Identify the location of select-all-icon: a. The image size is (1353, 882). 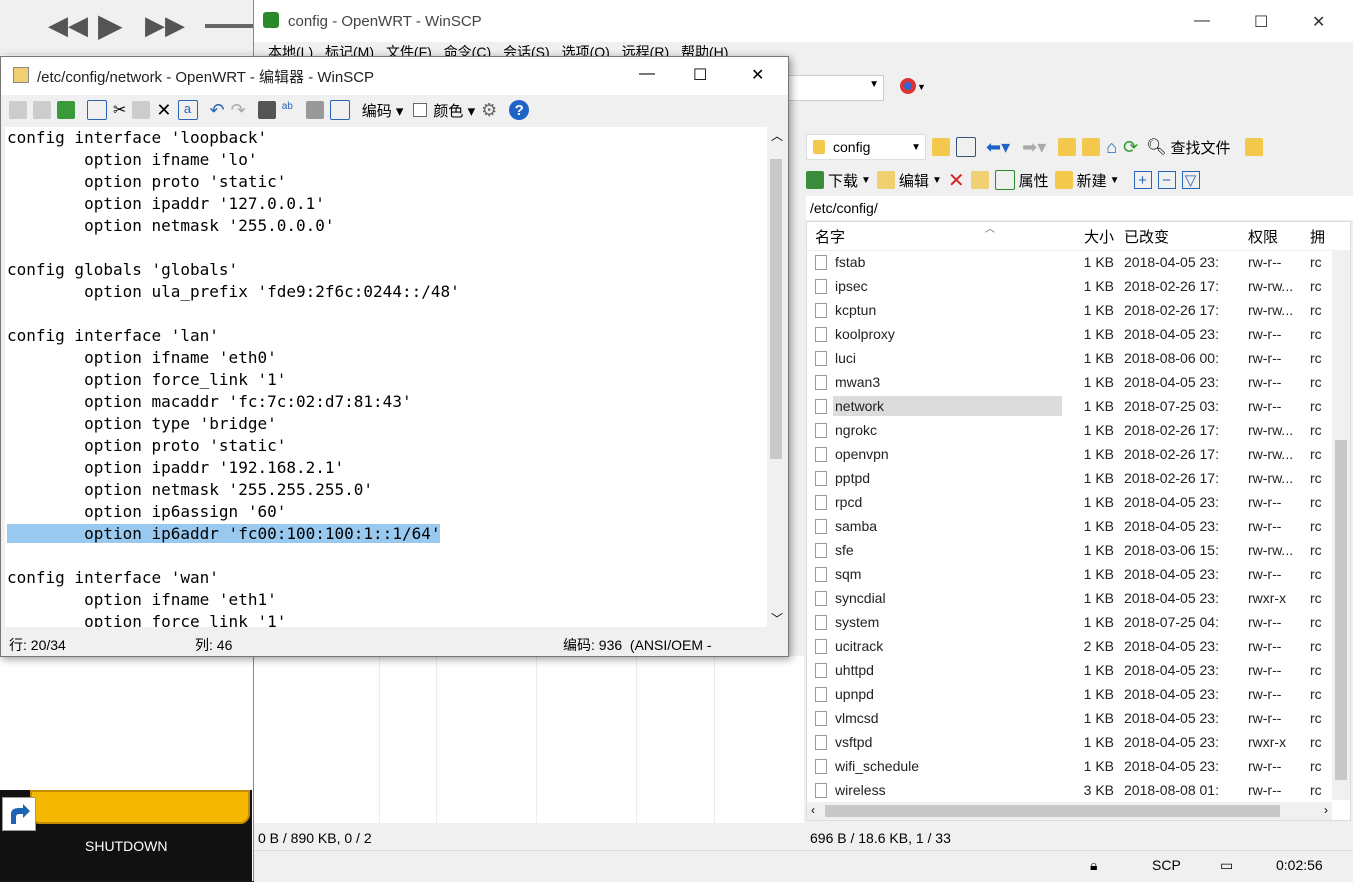
(187, 110).